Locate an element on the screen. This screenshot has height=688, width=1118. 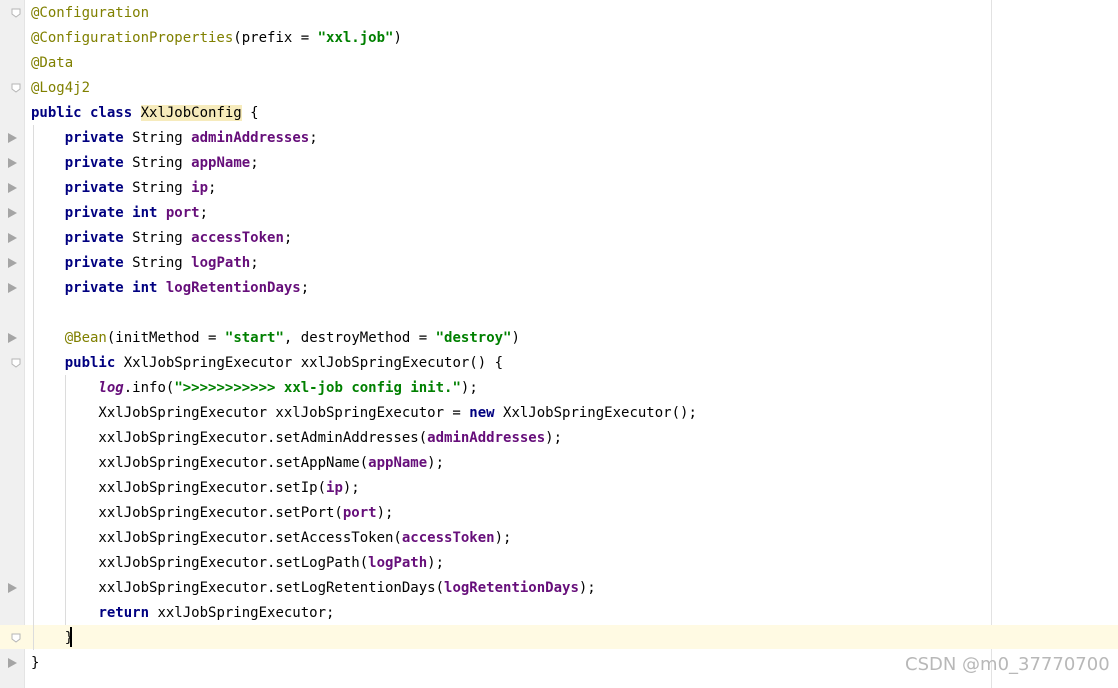
token-field: ip is located at coordinates (334, 488).